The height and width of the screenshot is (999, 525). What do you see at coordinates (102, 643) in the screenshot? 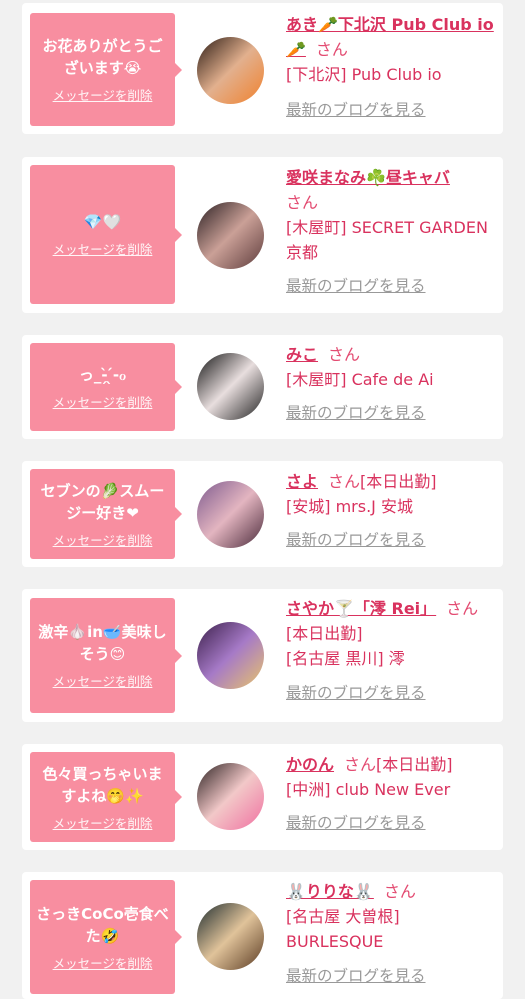
I see `message-text: 激辛🧄in🥣美味しそう😊` at bounding box center [102, 643].